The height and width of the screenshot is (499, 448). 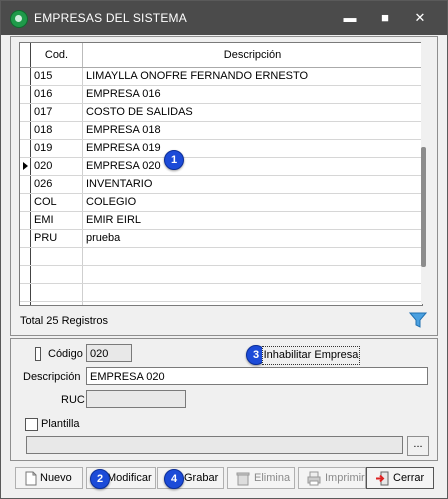 What do you see at coordinates (38, 354) in the screenshot?
I see `codigo-marker-icon` at bounding box center [38, 354].